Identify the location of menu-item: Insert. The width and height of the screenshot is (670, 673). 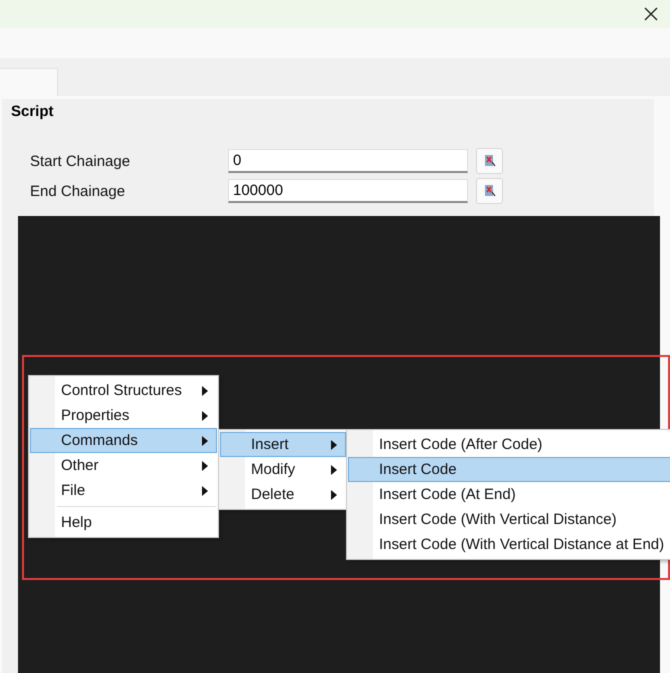
(283, 444).